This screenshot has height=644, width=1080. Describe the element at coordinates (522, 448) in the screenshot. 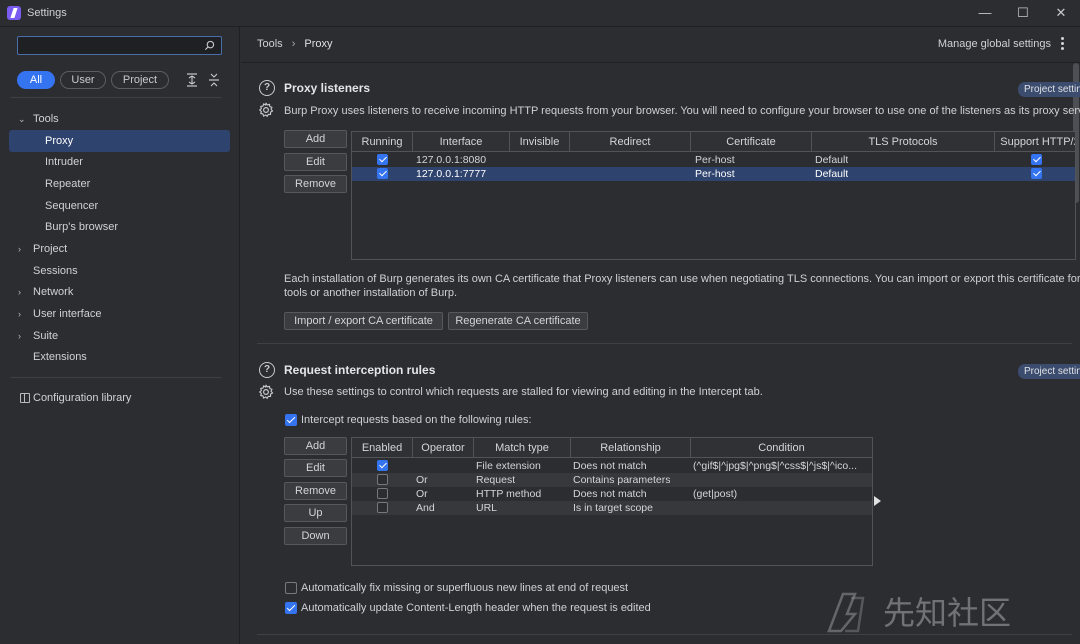

I see `column-header: Match type` at that location.